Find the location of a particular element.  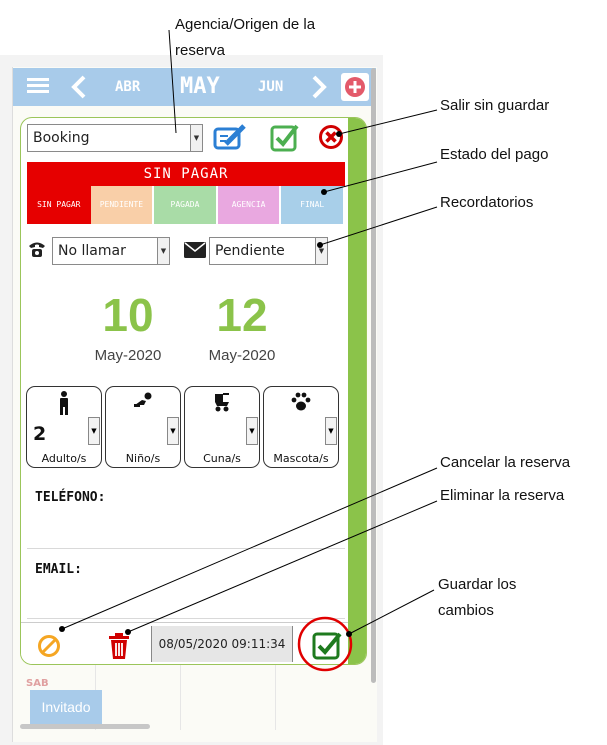

vertical-scrollbar is located at coordinates (373, 375).